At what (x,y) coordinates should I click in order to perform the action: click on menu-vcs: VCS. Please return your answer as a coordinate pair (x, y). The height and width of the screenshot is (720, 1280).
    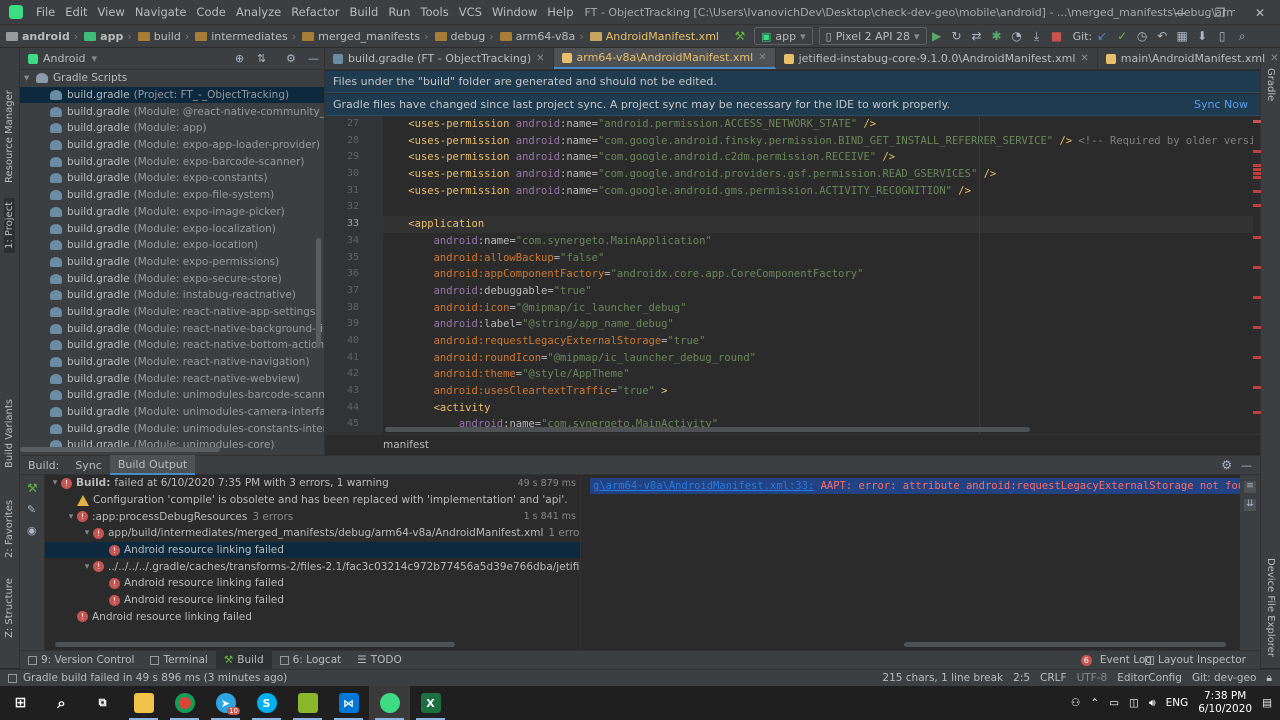
    Looking at the image, I should click on (470, 12).